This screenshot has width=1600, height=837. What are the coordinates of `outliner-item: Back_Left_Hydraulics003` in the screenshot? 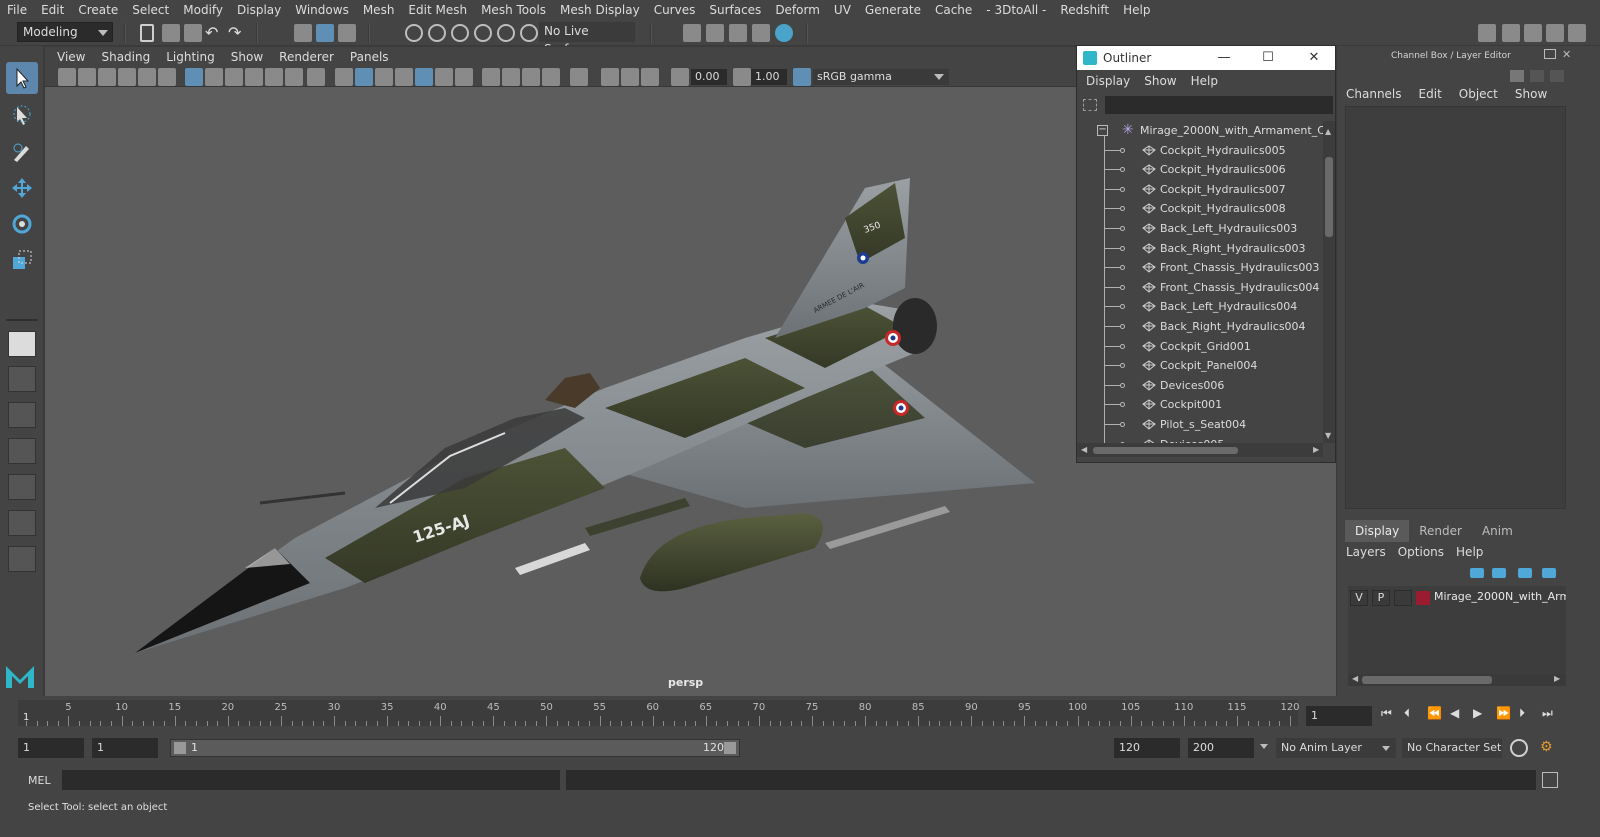 It's located at (1200, 229).